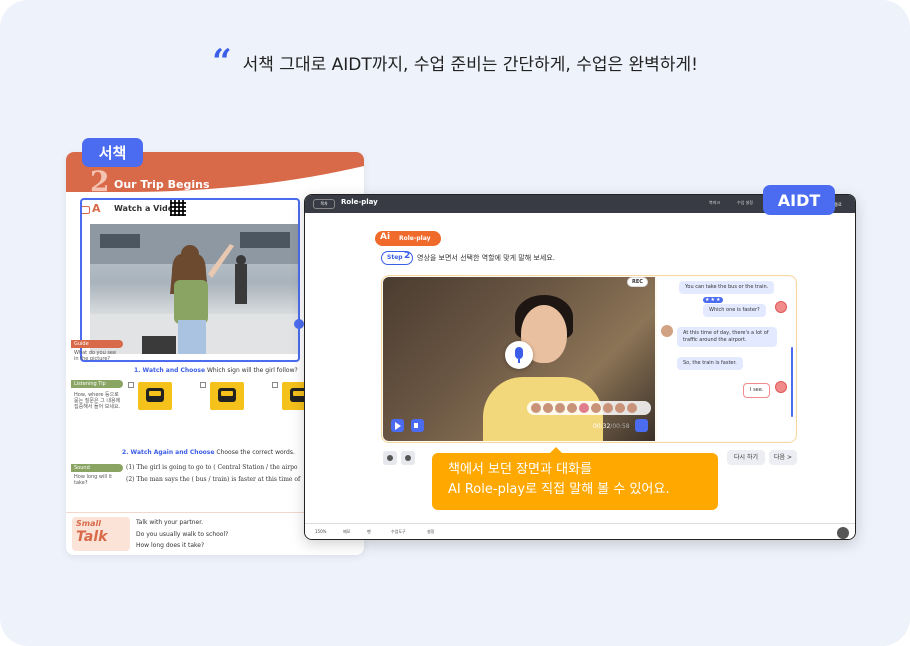 This screenshot has width=910, height=646. I want to click on step-label: Step, so click(395, 257).